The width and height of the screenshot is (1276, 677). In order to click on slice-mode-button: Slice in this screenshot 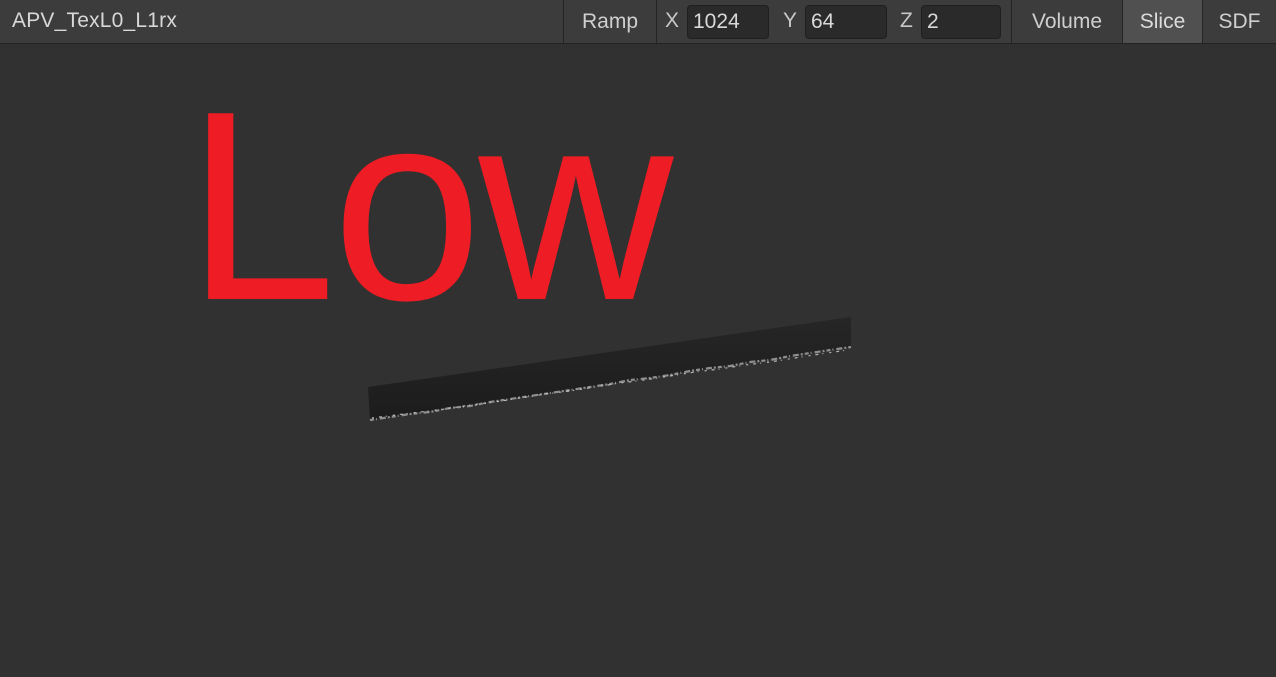, I will do `click(1162, 21)`.